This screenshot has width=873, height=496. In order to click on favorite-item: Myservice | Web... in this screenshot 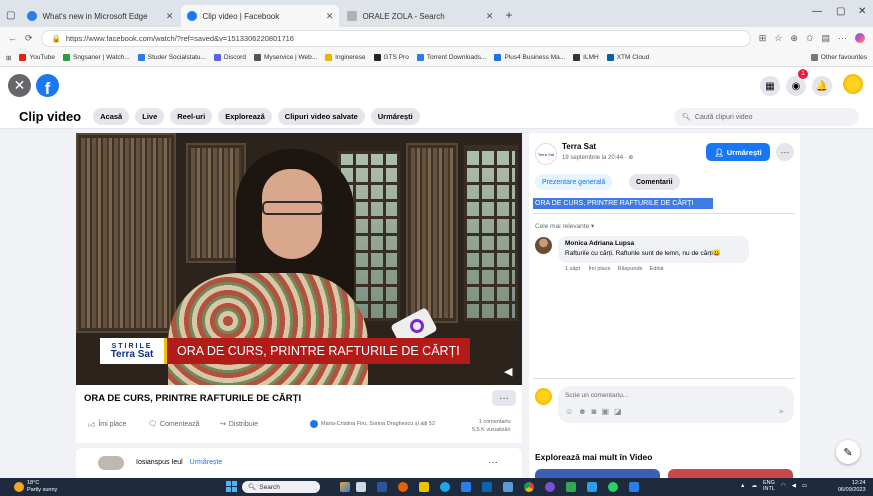, I will do `click(285, 57)`.